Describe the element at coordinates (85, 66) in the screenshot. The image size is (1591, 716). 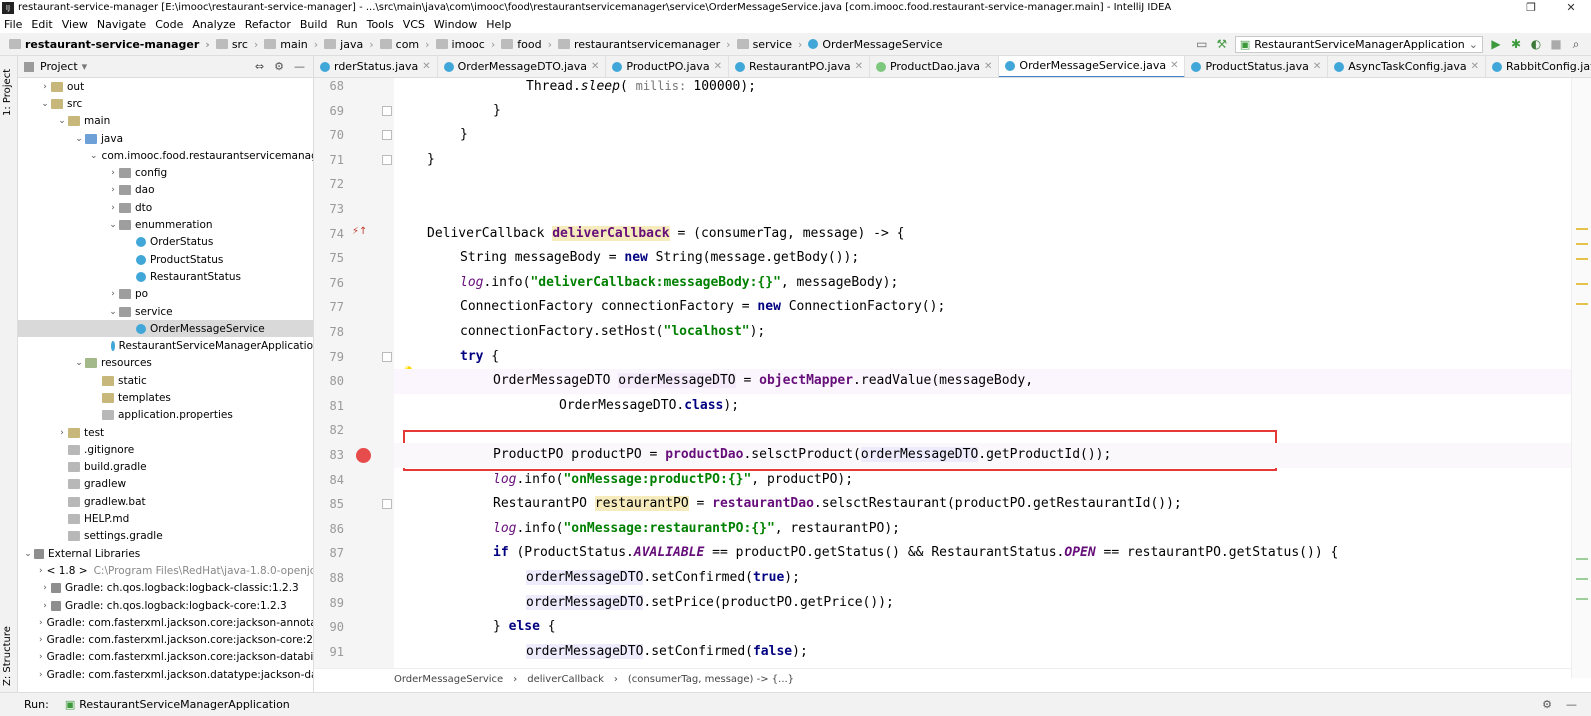
I see `chevron-down-icon: ▾` at that location.